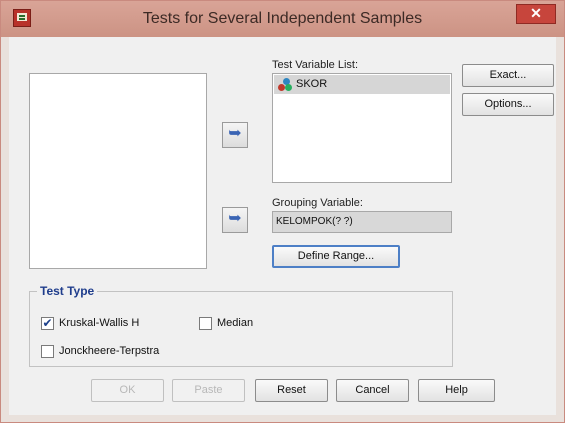 The height and width of the screenshot is (425, 567). Describe the element at coordinates (291, 390) in the screenshot. I see `reset-button: Reset` at that location.